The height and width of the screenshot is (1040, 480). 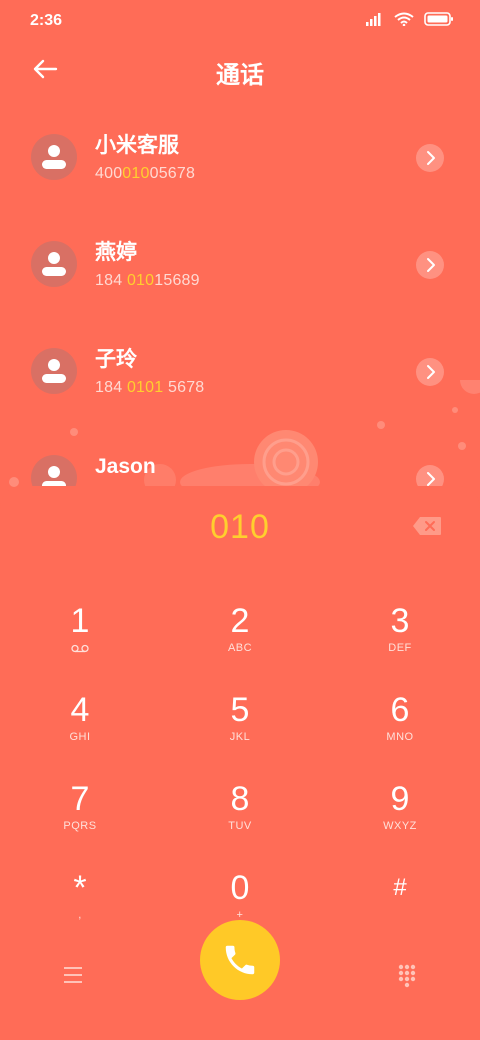 What do you see at coordinates (240, 888) in the screenshot?
I see `key-digit: 0` at bounding box center [240, 888].